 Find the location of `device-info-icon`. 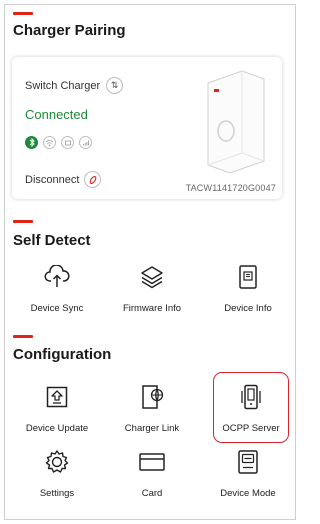

device-info-icon is located at coordinates (248, 277).